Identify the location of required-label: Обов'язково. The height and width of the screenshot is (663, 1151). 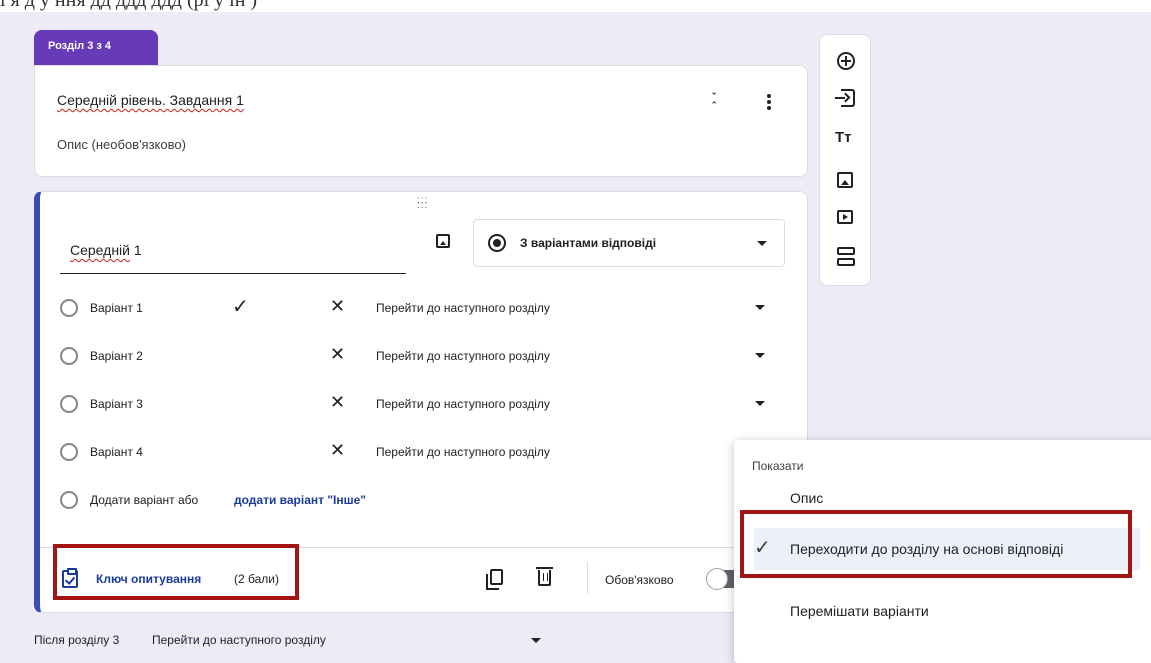
(639, 580).